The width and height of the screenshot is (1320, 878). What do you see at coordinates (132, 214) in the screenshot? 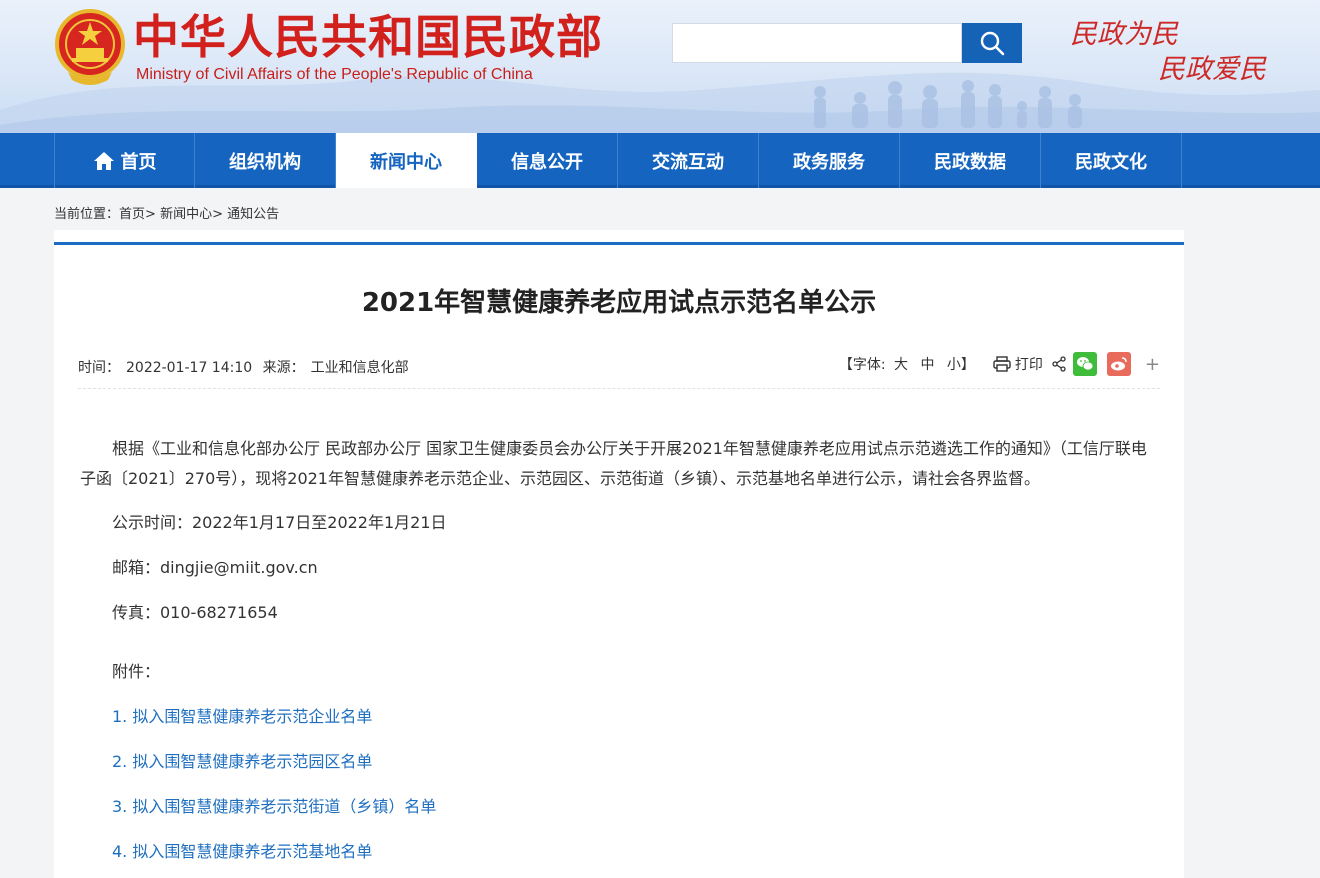
I see `breadcrumb-home: 首页` at bounding box center [132, 214].